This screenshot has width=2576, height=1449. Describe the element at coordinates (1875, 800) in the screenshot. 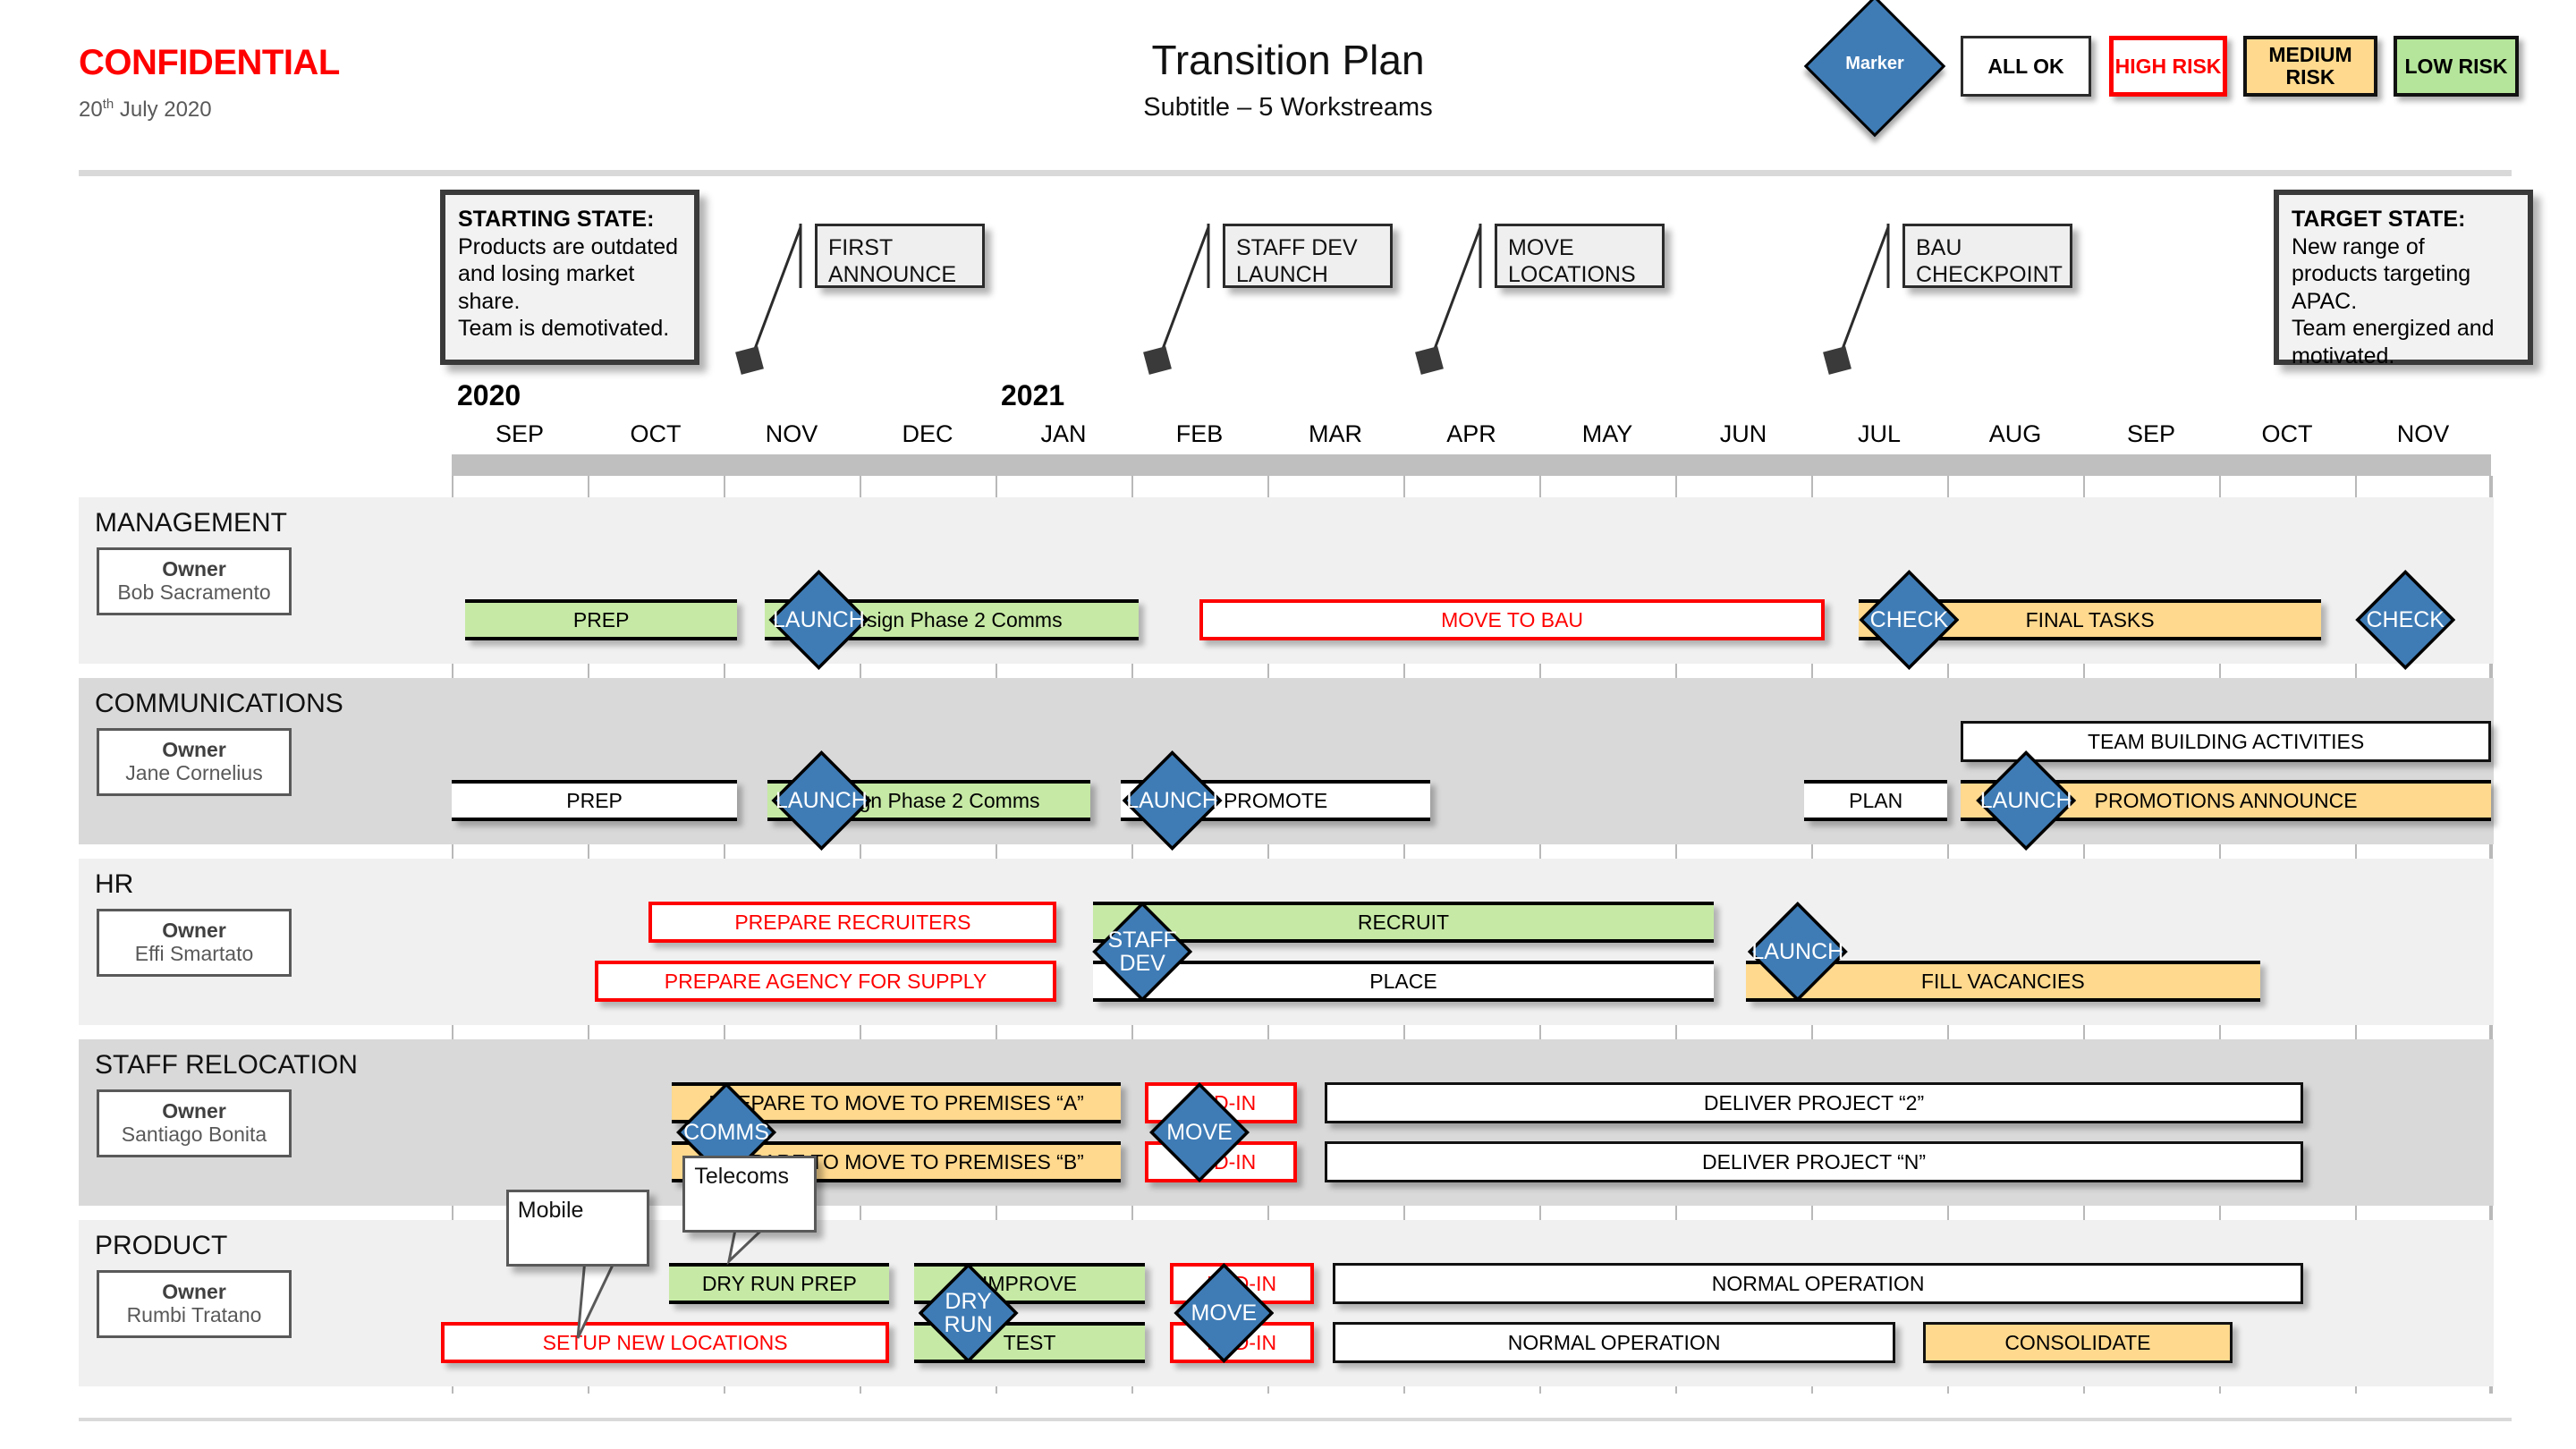

I see `task-bar: PLAN` at that location.